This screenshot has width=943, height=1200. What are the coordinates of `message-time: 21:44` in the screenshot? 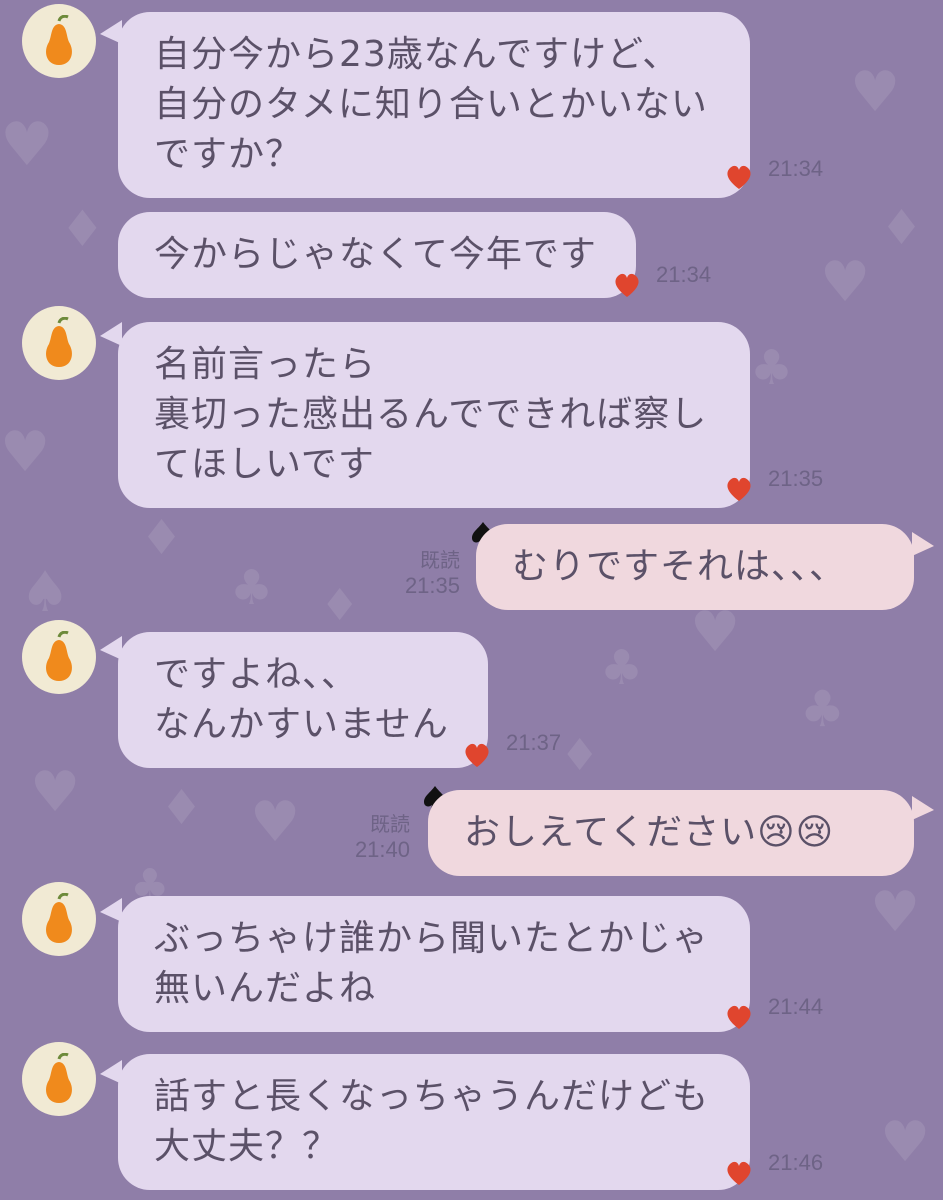 It's located at (796, 1006).